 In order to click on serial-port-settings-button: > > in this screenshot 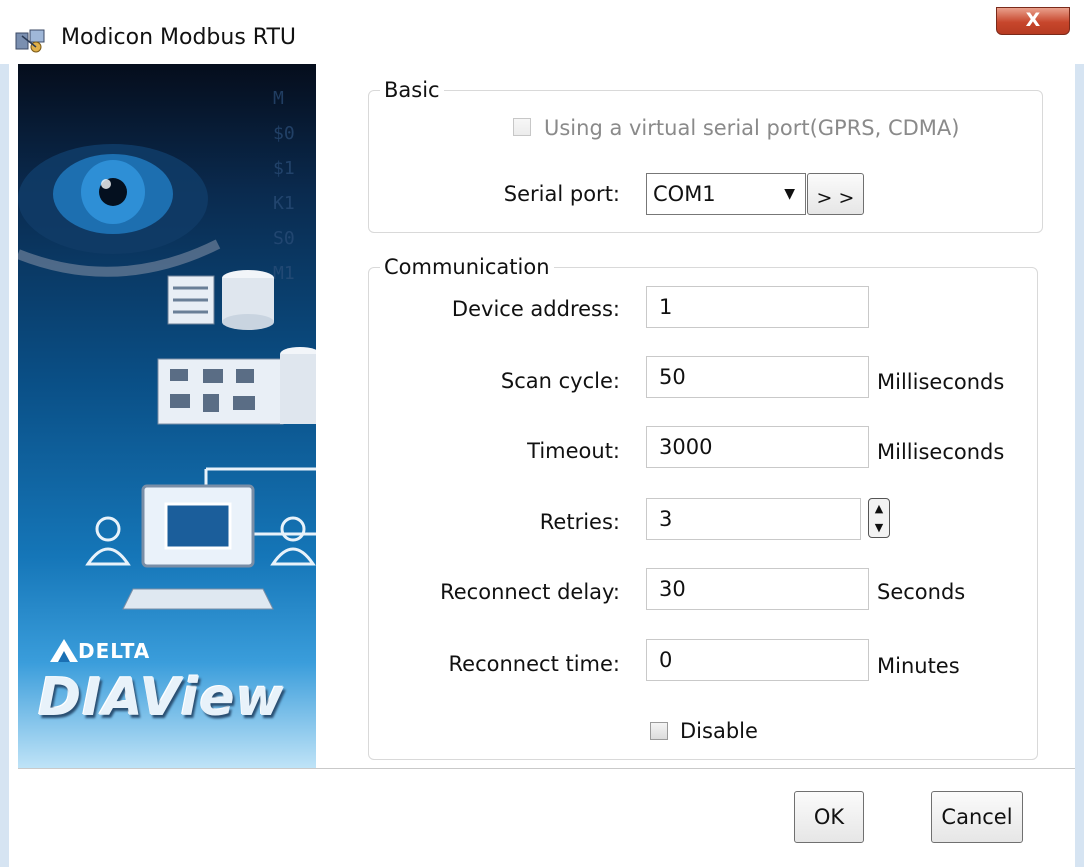, I will do `click(835, 194)`.